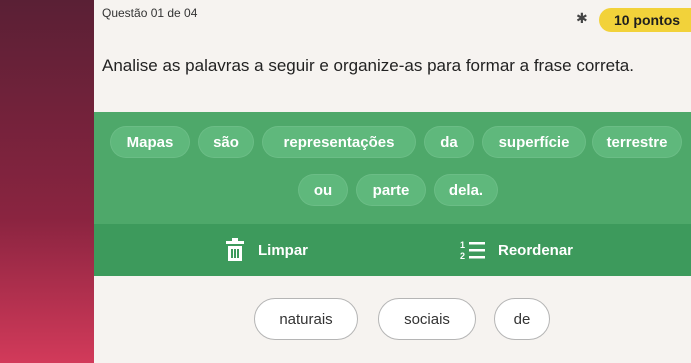 The height and width of the screenshot is (363, 691). Describe the element at coordinates (323, 190) in the screenshot. I see `answer-word-chip: ou` at that location.